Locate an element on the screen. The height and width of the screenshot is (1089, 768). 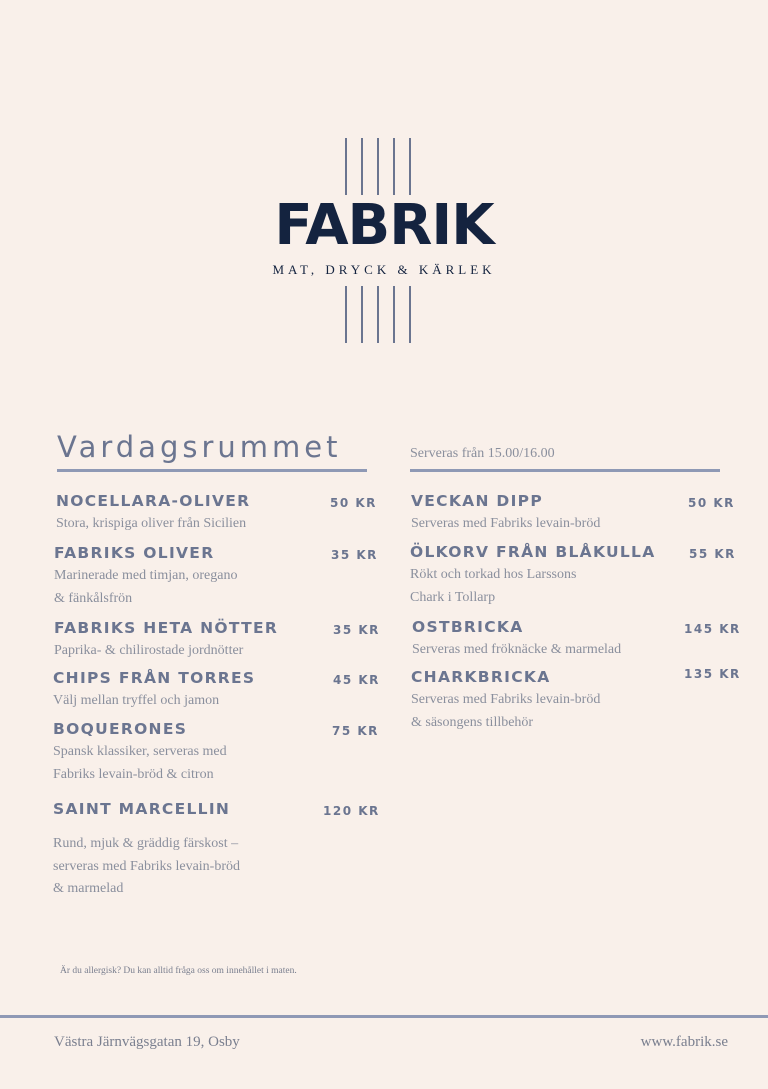
item-description: Serveras med fröknäcke & marmelad is located at coordinates (517, 649).